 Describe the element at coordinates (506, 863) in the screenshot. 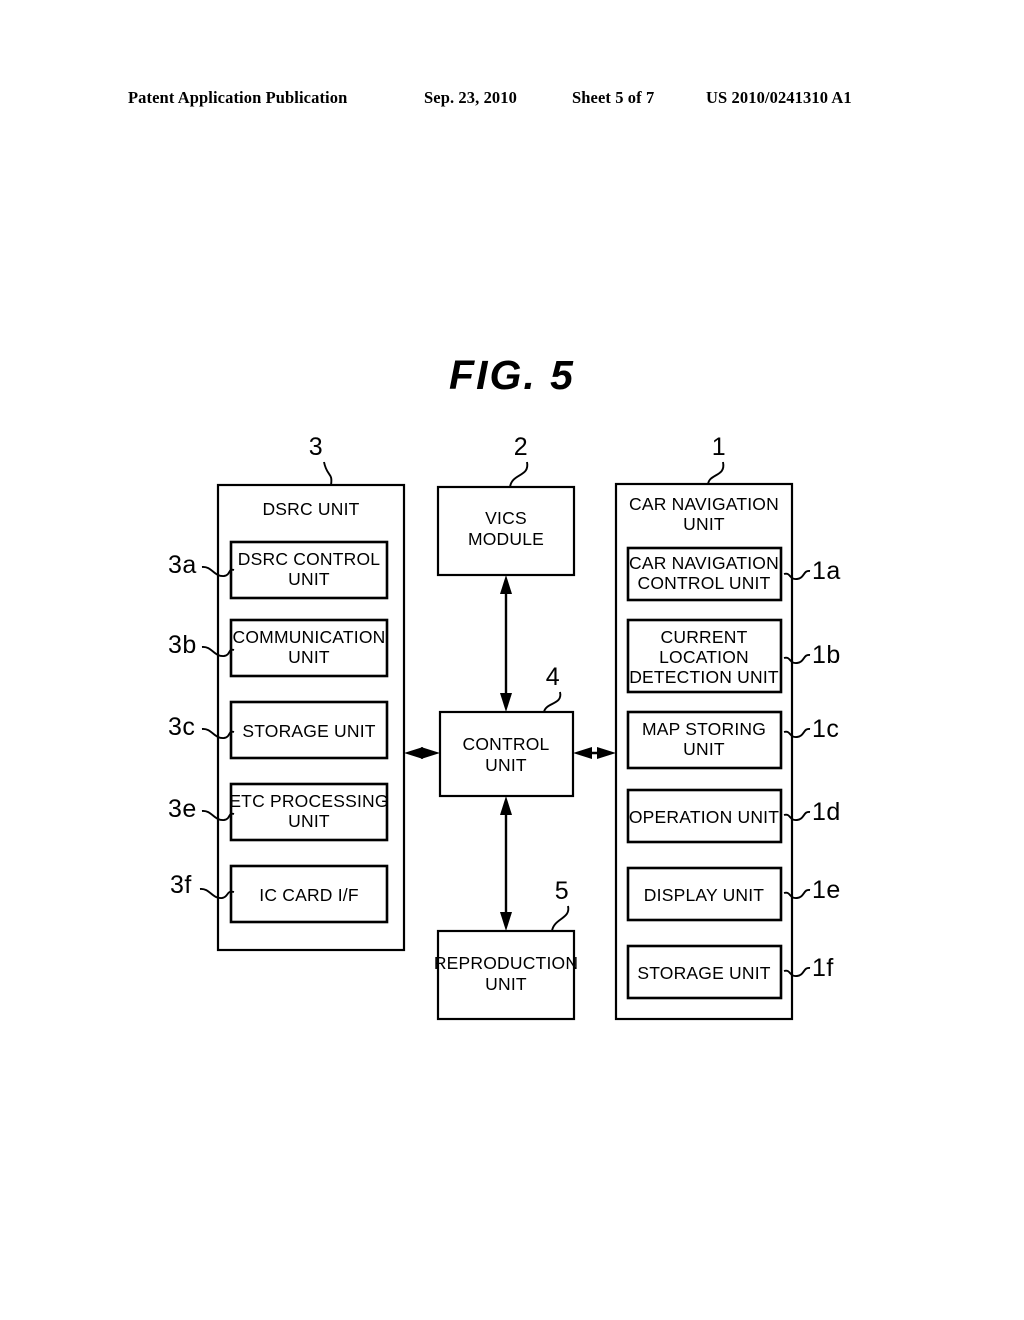

I see `connector-control-reproduction` at that location.